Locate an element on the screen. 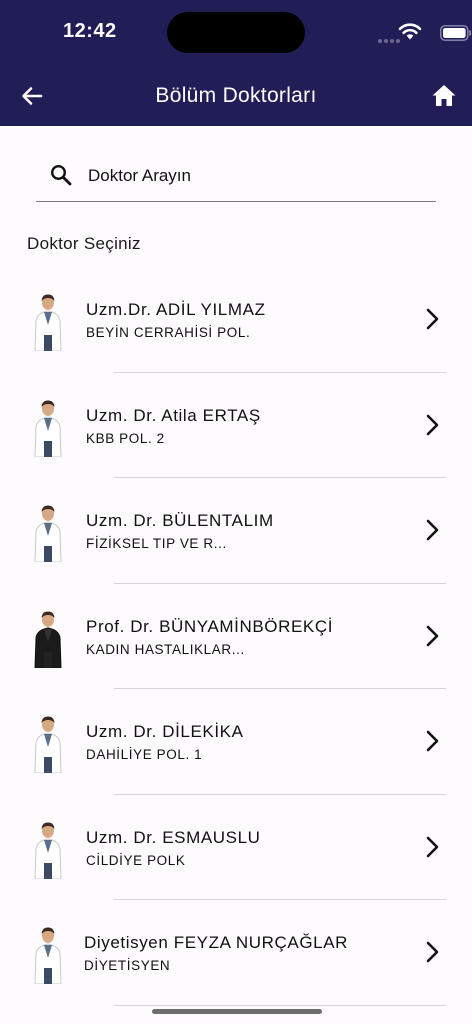  doctor-list-item: Diyetisyen FEYZA NURÇAĞLAR DİYETİSYEN is located at coordinates (236, 953).